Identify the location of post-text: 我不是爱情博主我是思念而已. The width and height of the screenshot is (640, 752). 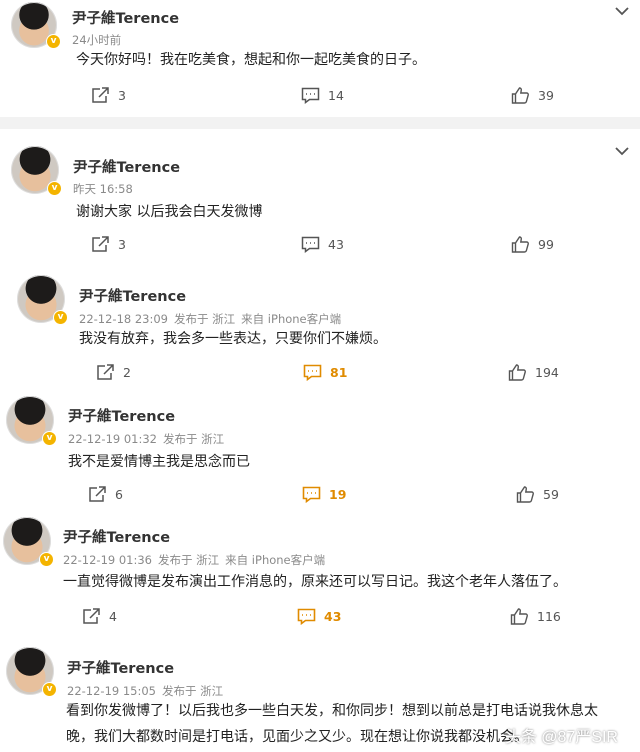
(159, 462).